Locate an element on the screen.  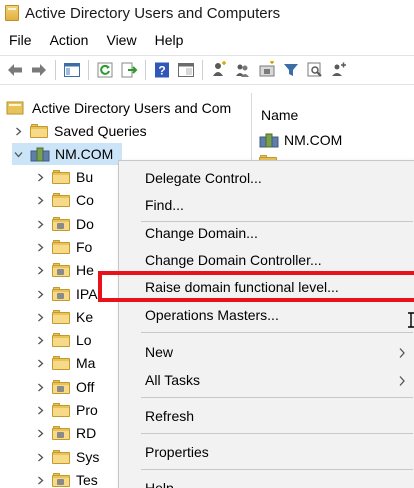
menu-separator is located at coordinates (277, 469).